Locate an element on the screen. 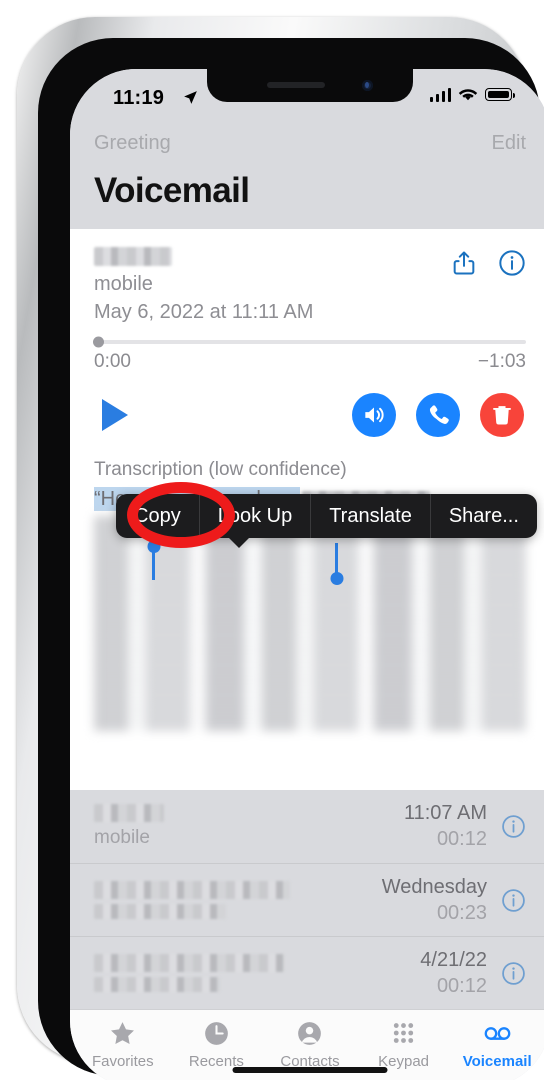  row-duration: 00:23 is located at coordinates (461, 912).